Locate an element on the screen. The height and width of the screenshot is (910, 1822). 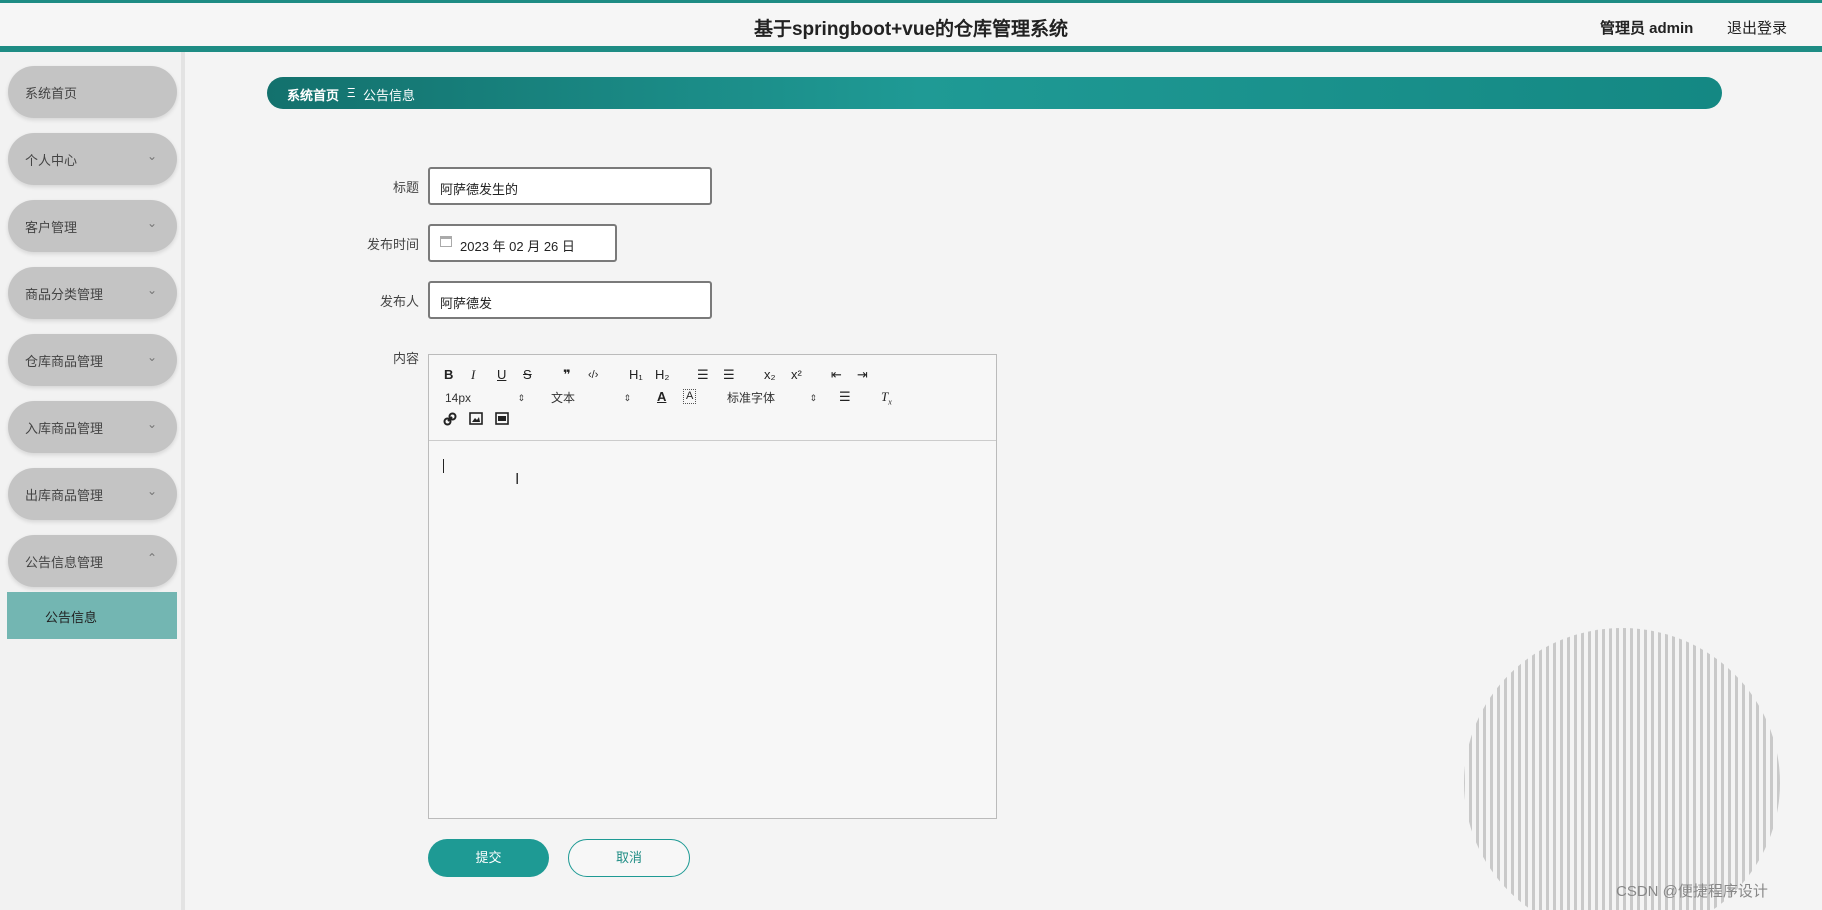
title-label: 标题 is located at coordinates (405, 187).